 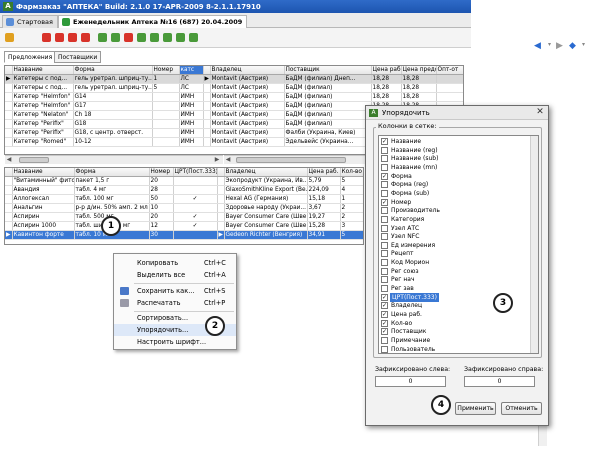 I want to click on column-checklist-item: Пользователь, so click(x=455, y=349).